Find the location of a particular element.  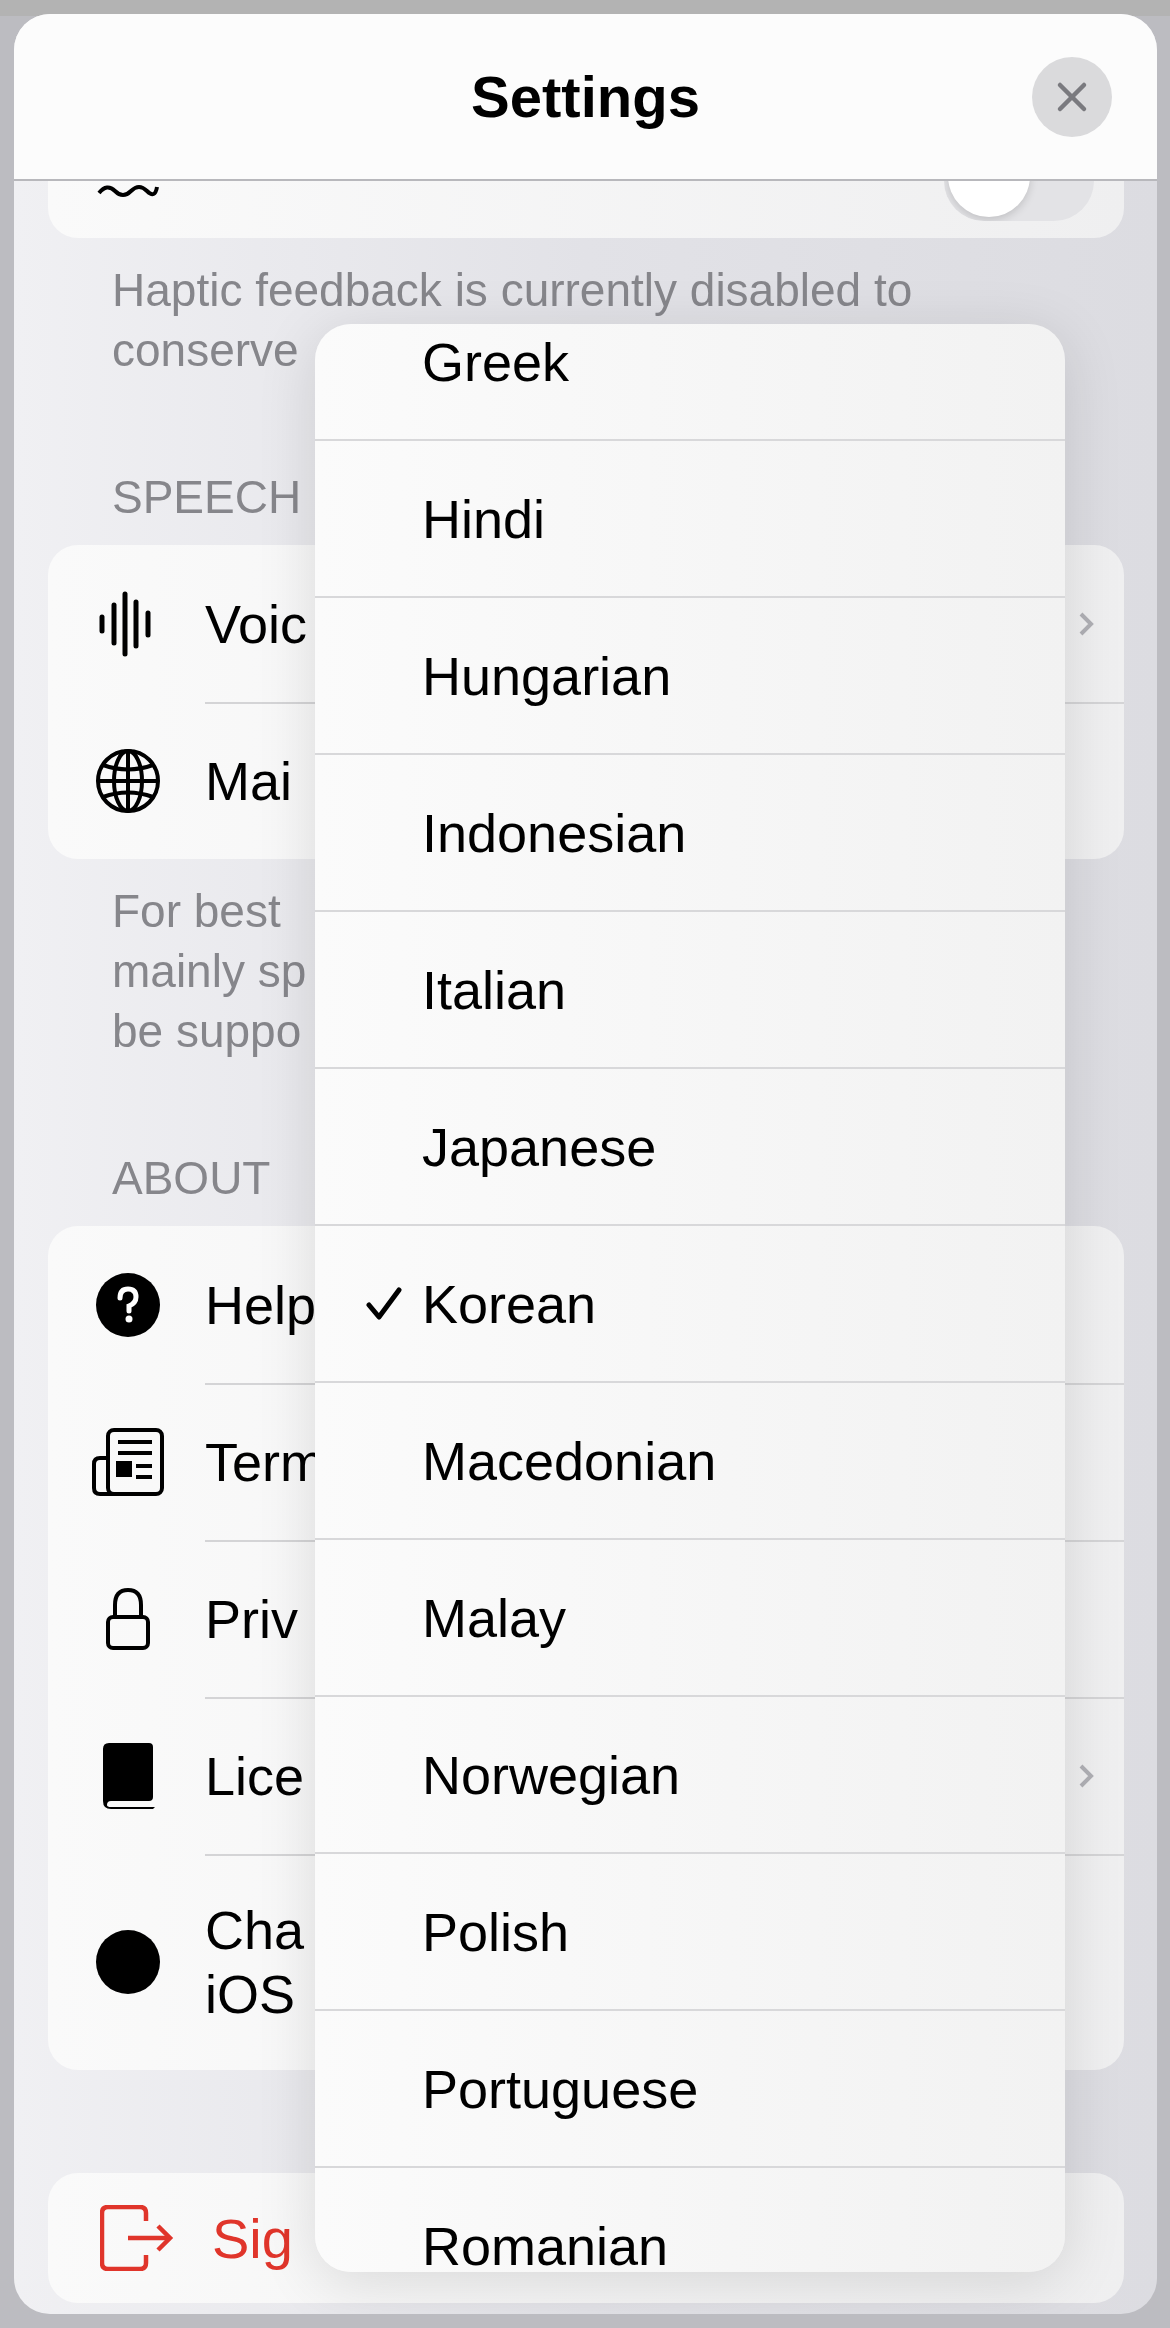

dot-icon is located at coordinates (128, 1962).